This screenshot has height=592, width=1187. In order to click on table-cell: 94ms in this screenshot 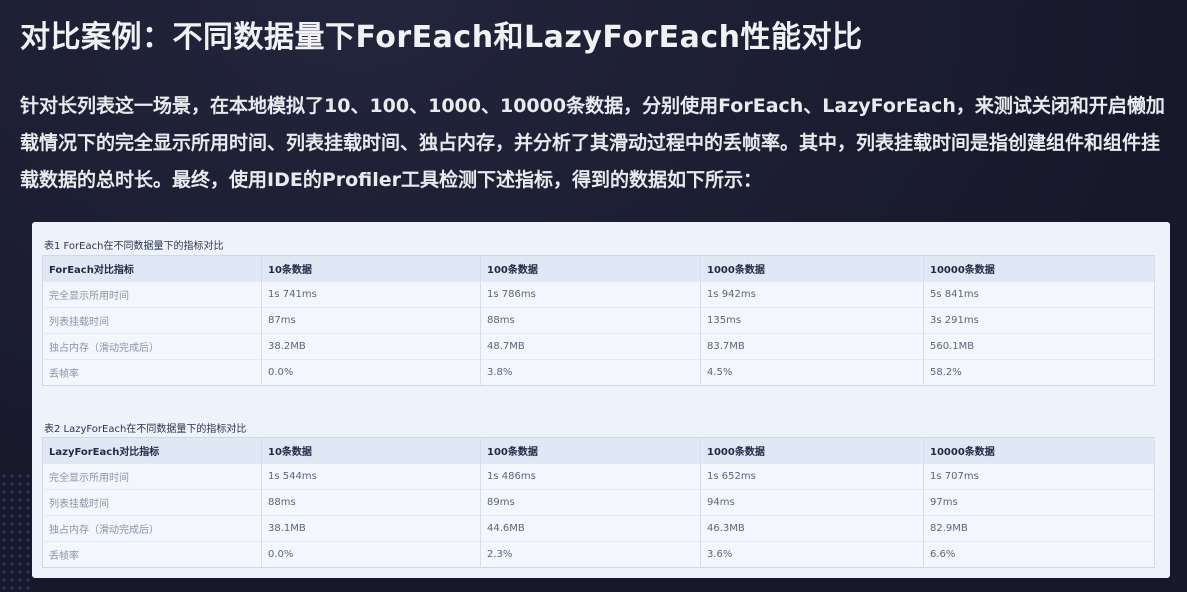, I will do `click(812, 502)`.